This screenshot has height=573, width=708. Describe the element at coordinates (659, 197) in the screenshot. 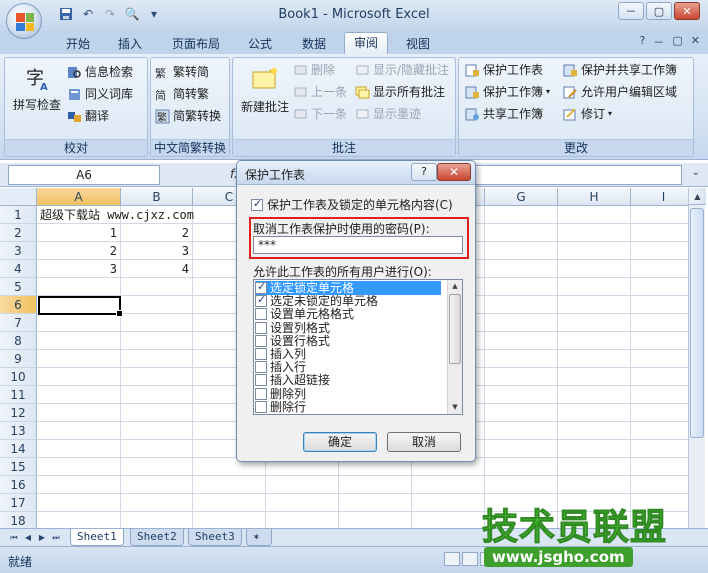

I see `column-header-i: I` at that location.